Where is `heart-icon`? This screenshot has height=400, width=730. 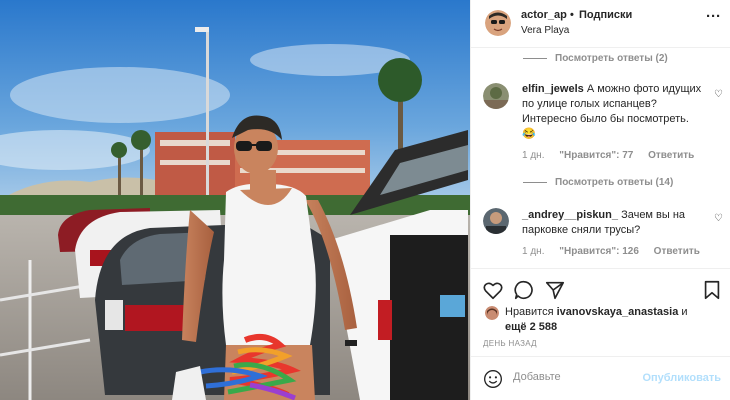 heart-icon is located at coordinates (493, 290).